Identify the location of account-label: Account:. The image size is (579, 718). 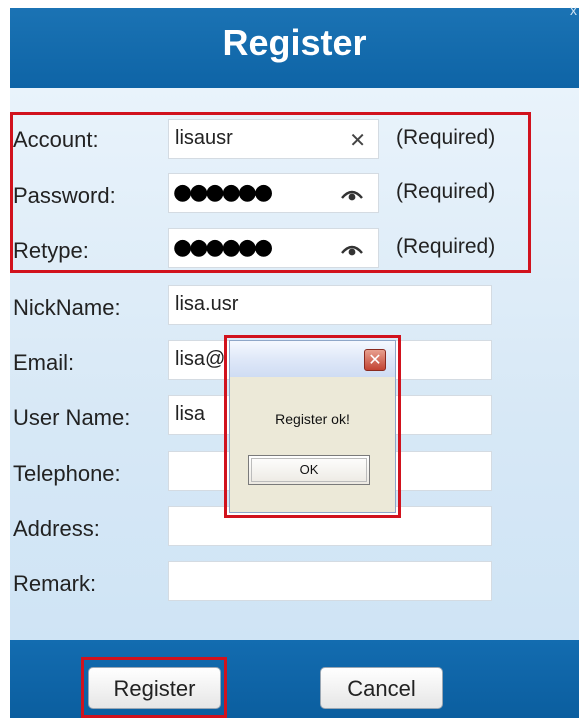
(56, 139).